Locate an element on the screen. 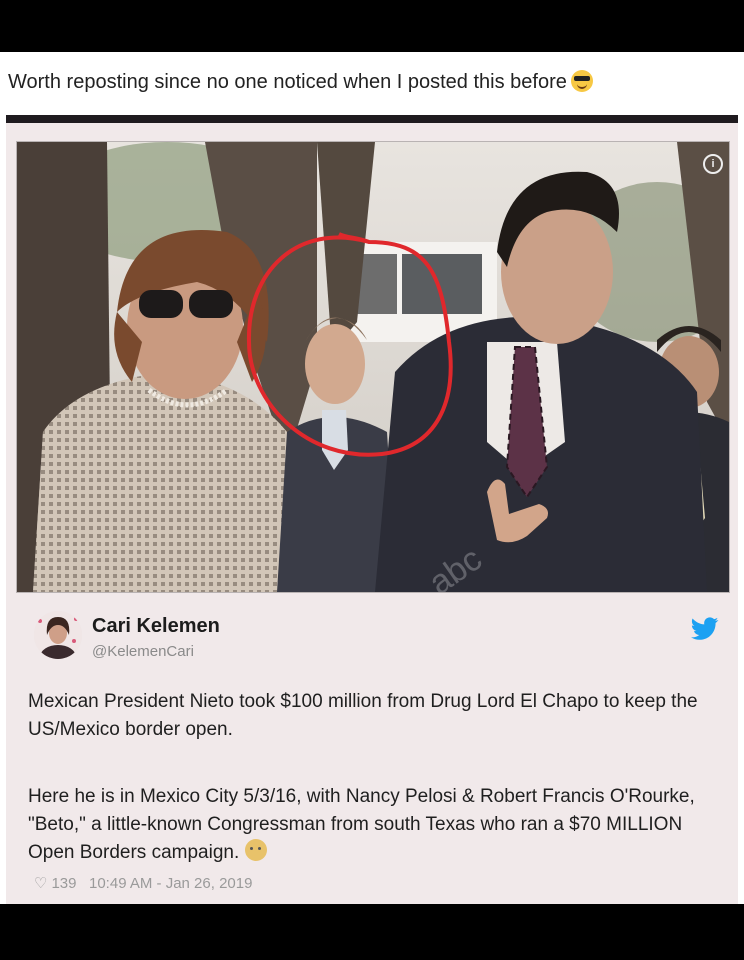  heart-icon: ♡ is located at coordinates (40, 883).